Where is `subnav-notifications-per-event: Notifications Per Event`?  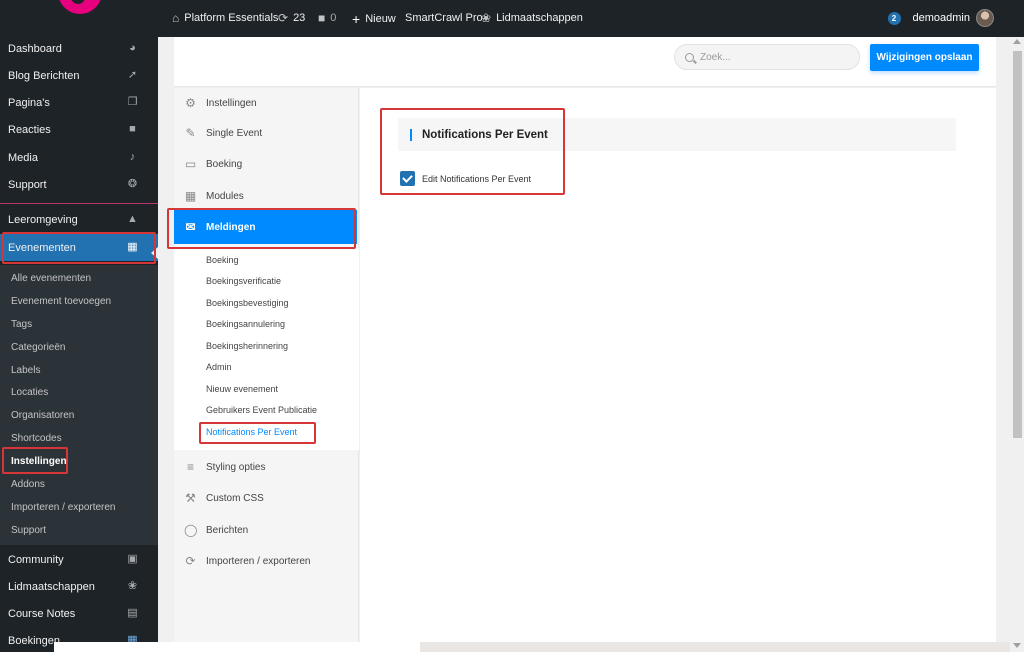
subnav-notifications-per-event: Notifications Per Event is located at coordinates (251, 432).